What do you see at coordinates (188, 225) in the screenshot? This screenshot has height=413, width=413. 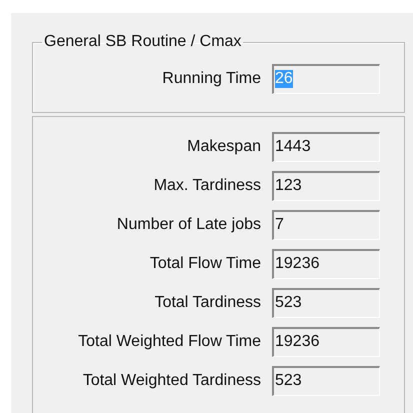 I see `field-label: Number of Late jobs` at bounding box center [188, 225].